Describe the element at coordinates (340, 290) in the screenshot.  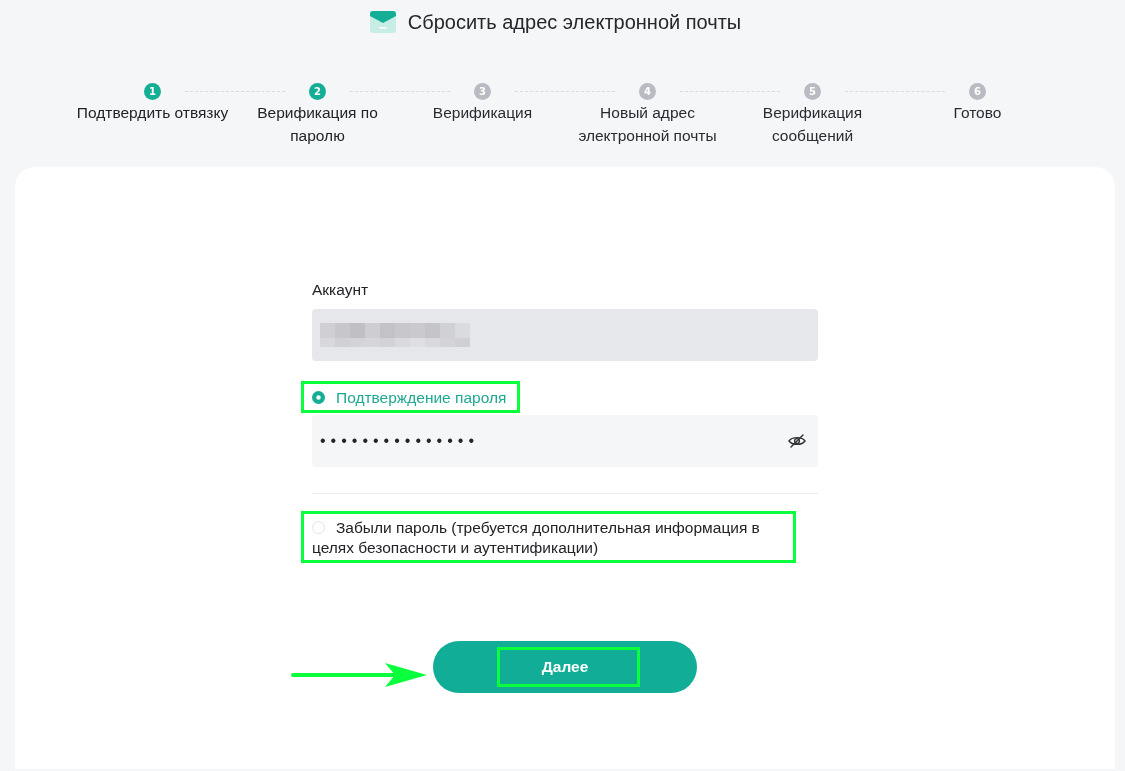
I see `field-label: Аккаунт` at that location.